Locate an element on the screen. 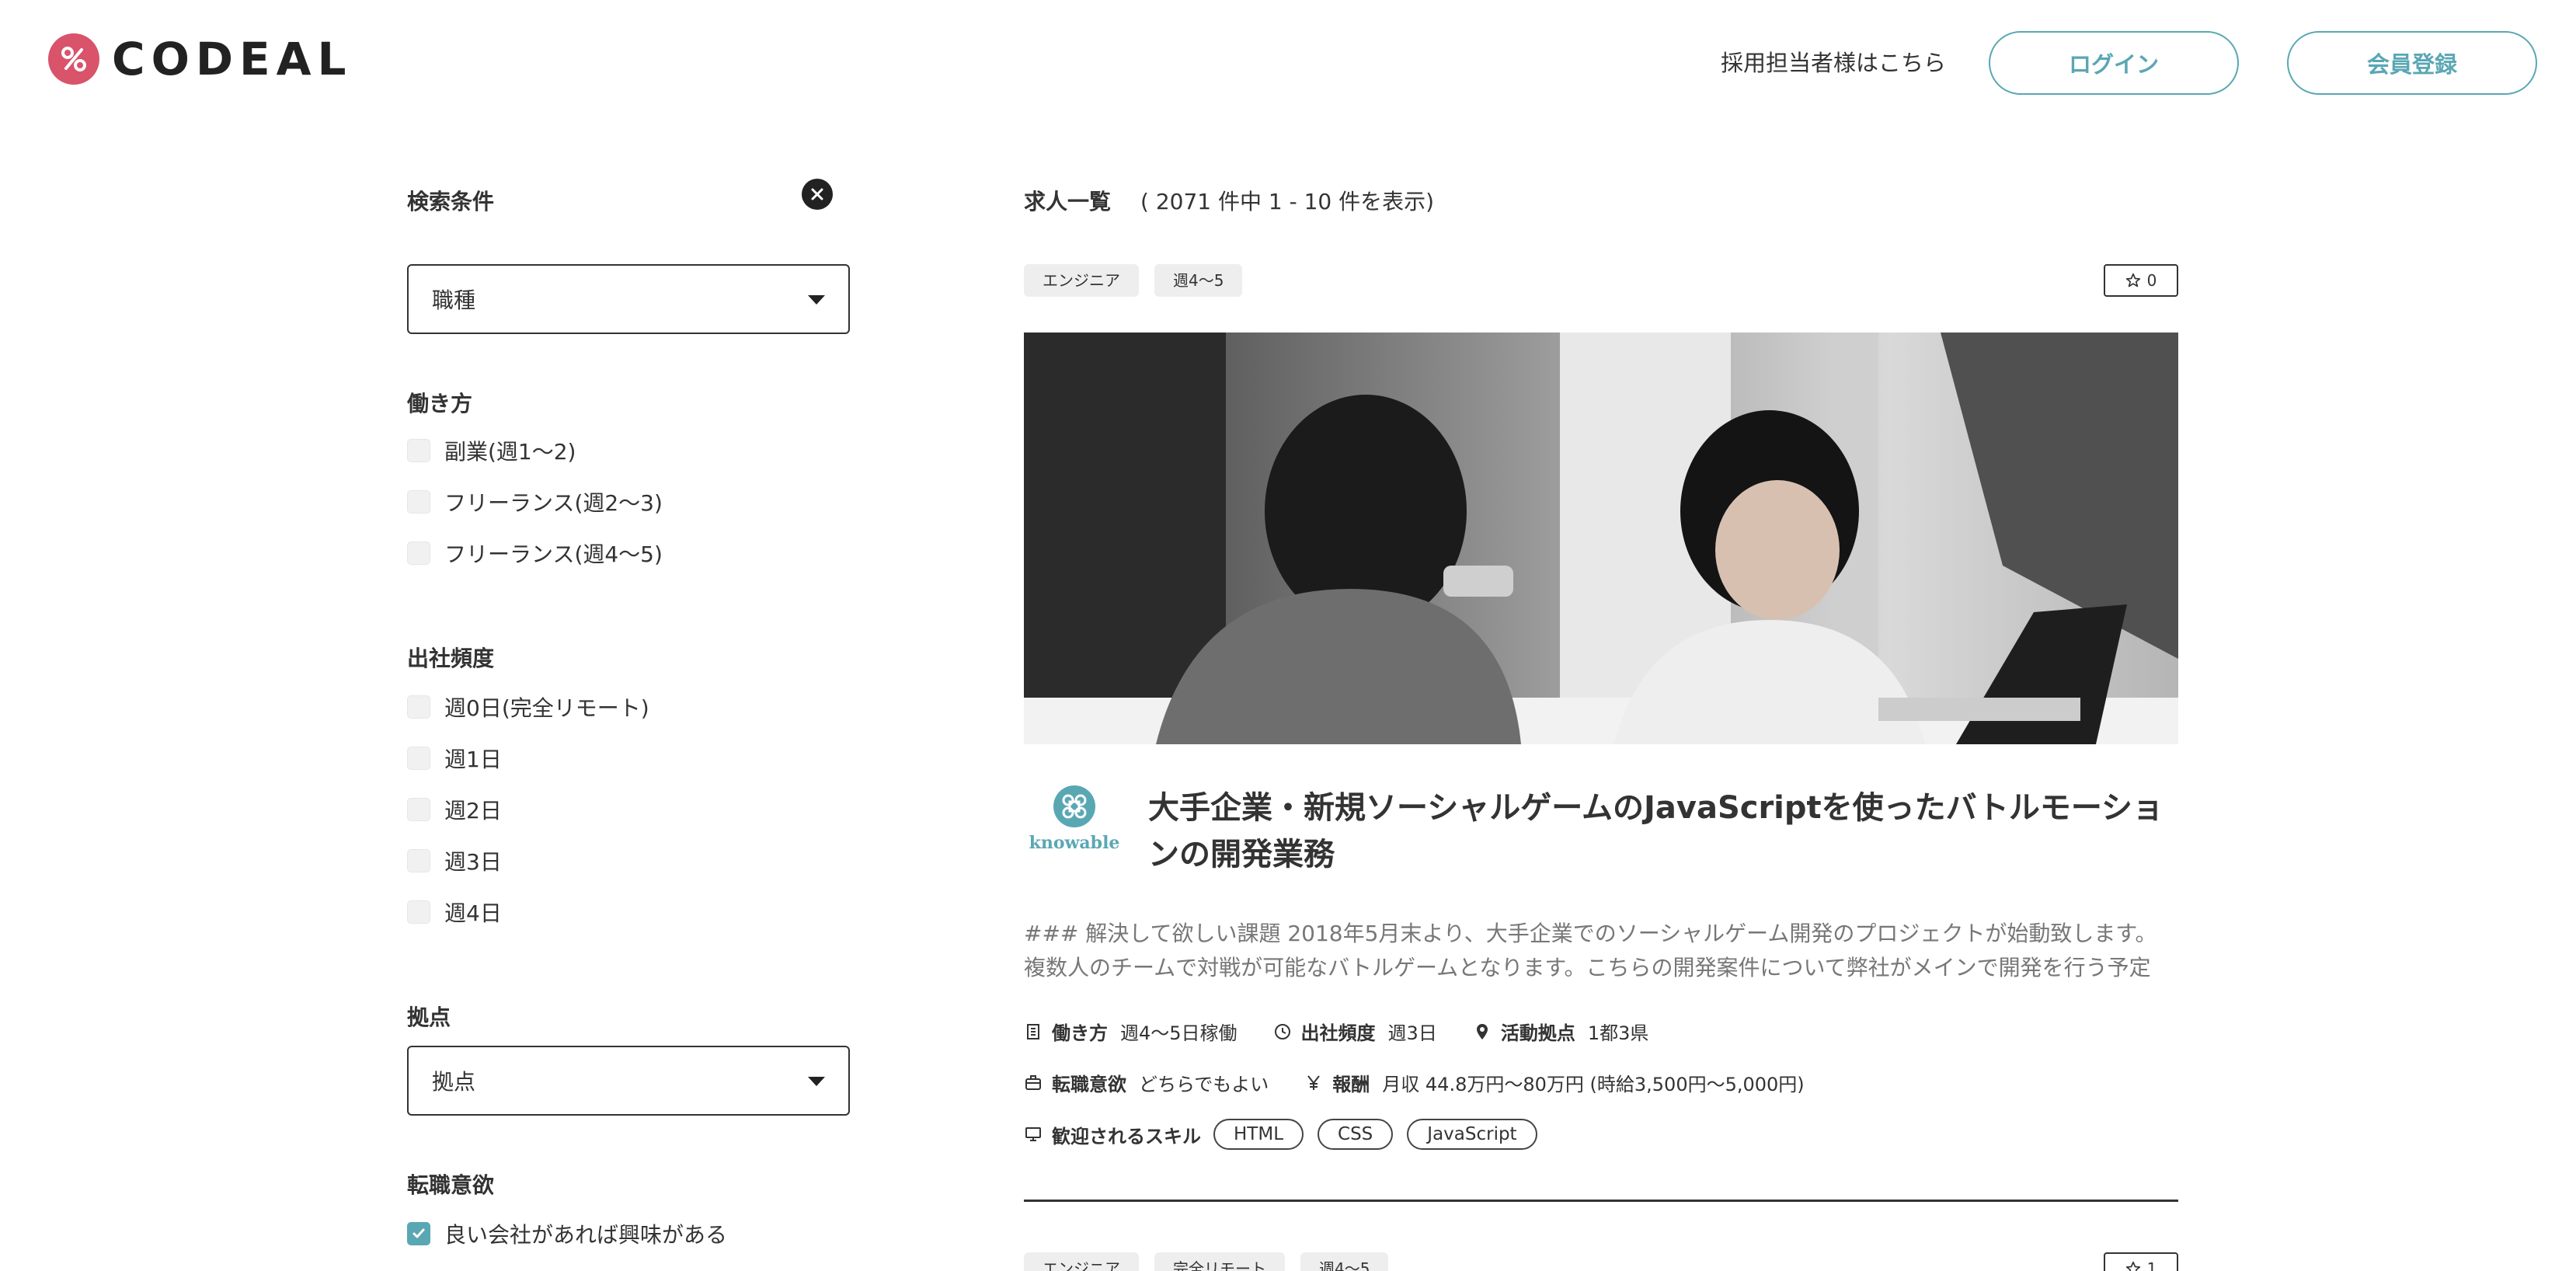  meta-value: 週4〜5日稼働 is located at coordinates (1179, 1033).